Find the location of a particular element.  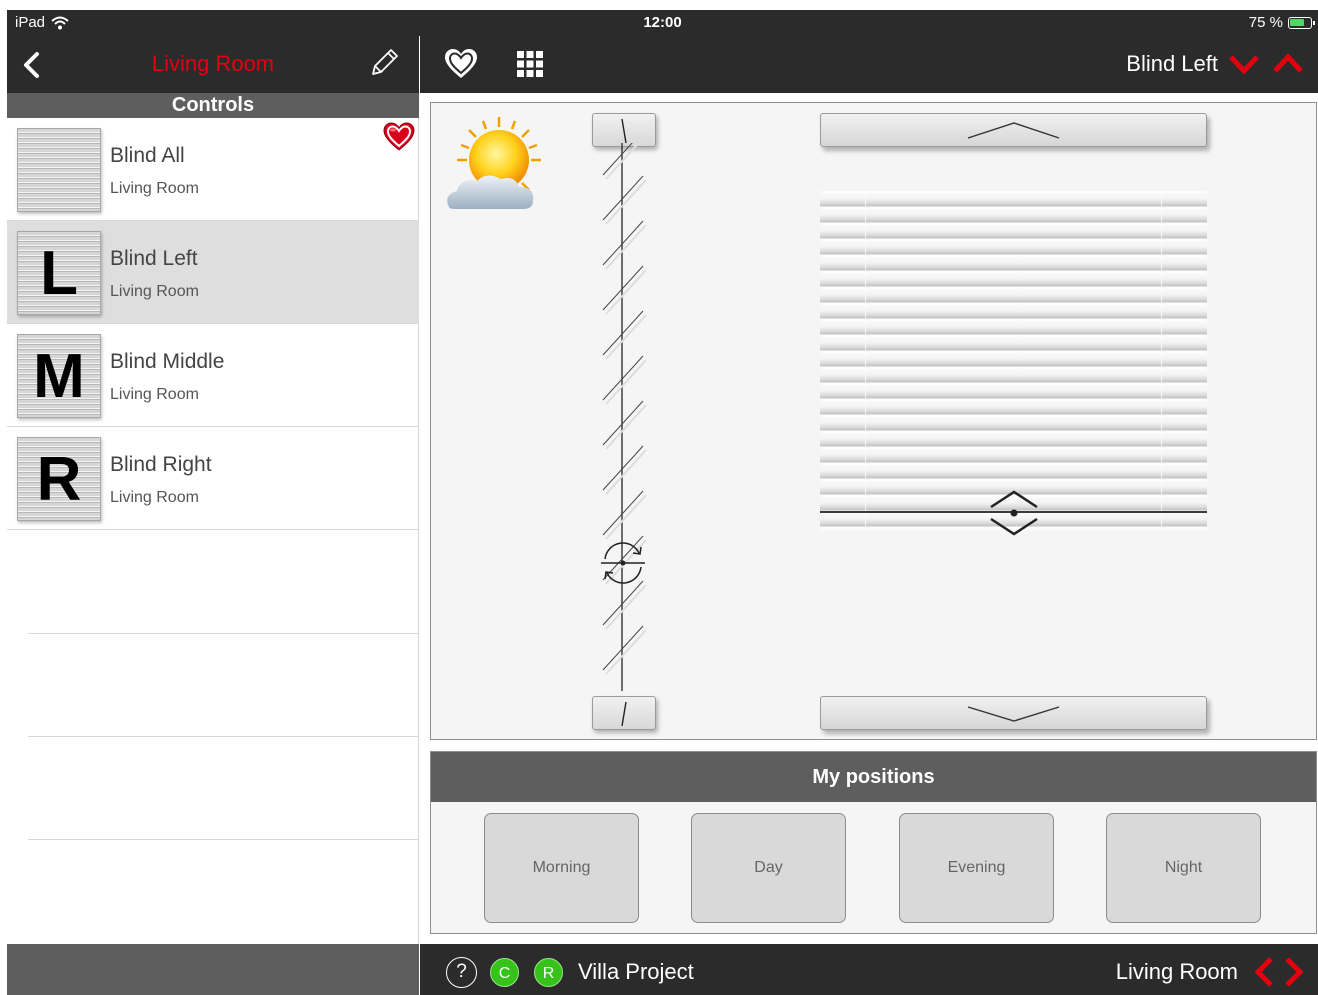

positions-header: My positions is located at coordinates (873, 777).